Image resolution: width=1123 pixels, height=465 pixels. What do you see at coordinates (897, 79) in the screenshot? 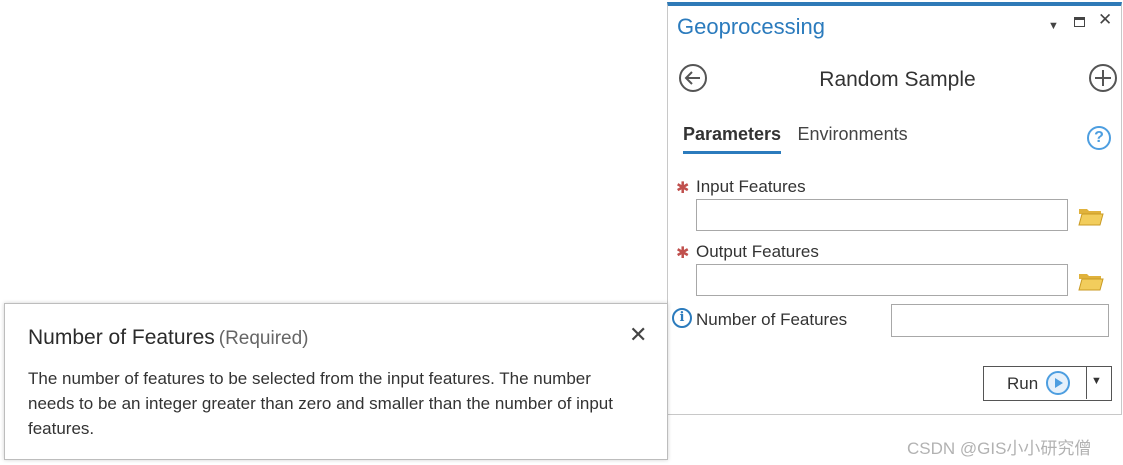
I see `tool-title: Random Sample` at bounding box center [897, 79].